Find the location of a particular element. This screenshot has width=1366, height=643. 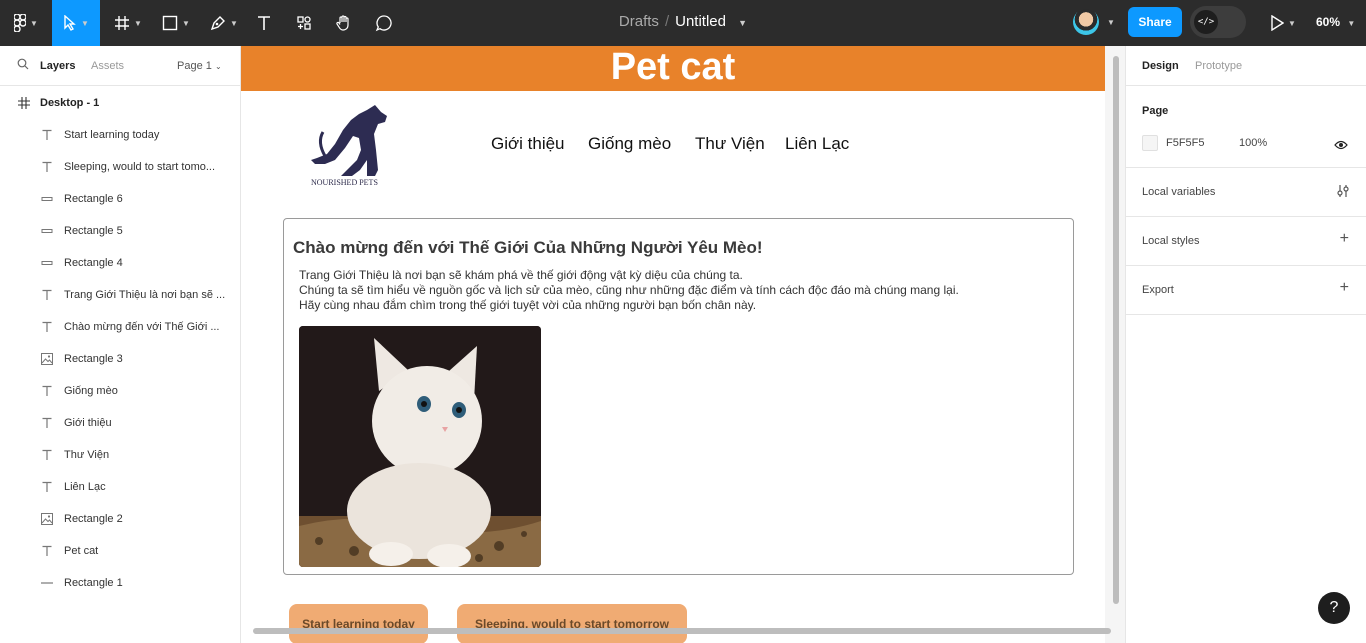

layer-label: Pet cat is located at coordinates (81, 551).